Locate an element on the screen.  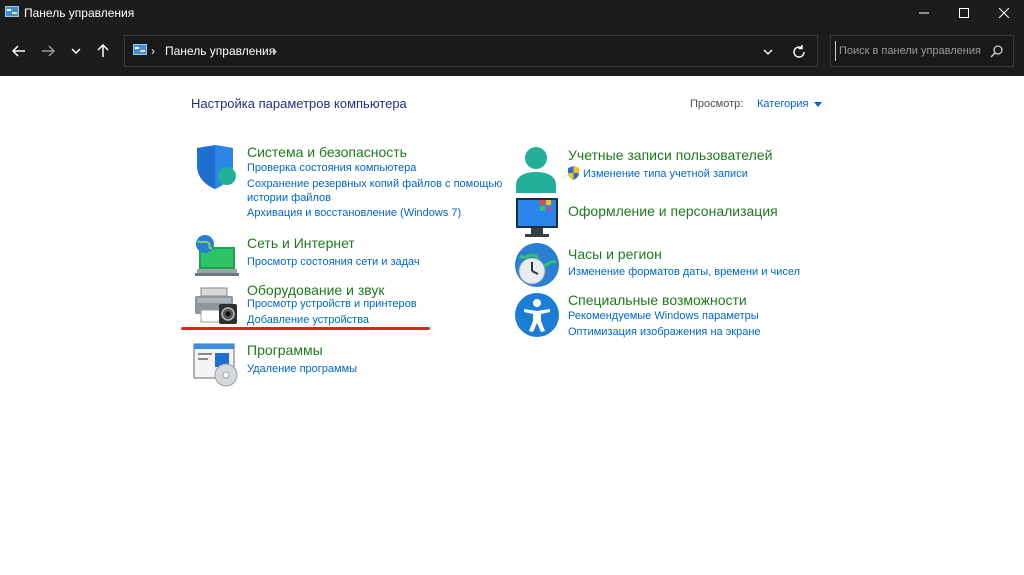
close-icon is located at coordinates (1004, 13).